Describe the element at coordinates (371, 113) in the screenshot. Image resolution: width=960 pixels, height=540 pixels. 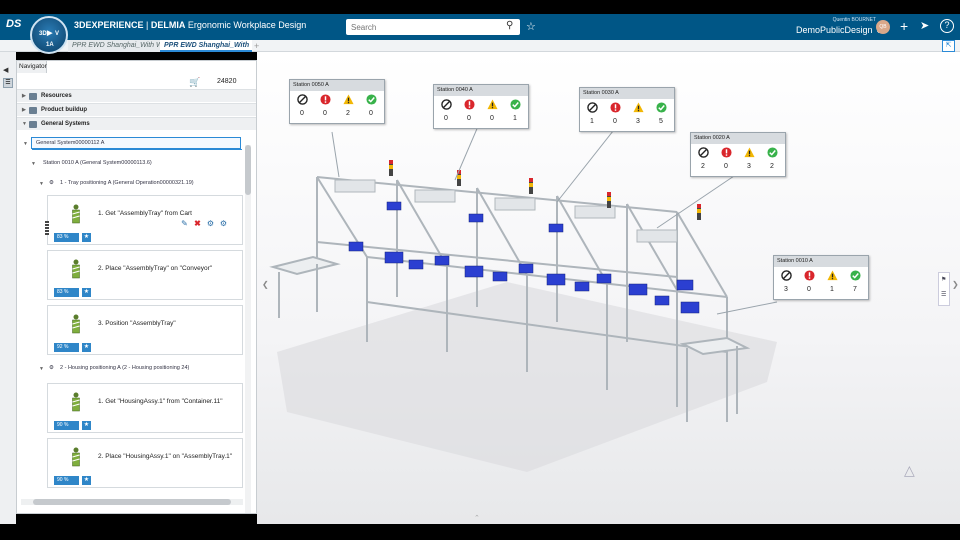
I see `ok-count: 0` at that location.